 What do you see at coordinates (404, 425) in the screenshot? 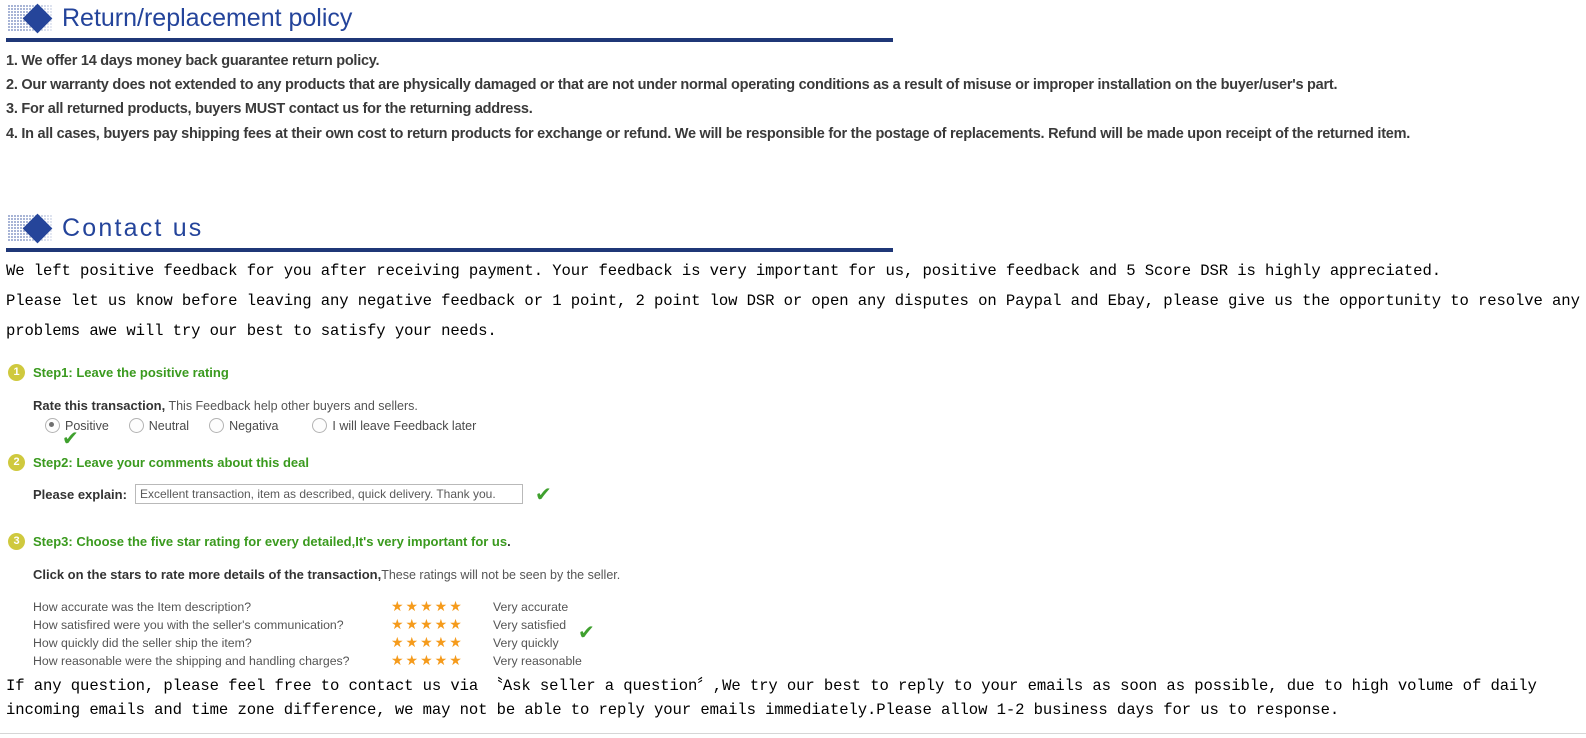
I see `radio-label-feedback-later: I will leave Feedback later` at bounding box center [404, 425].